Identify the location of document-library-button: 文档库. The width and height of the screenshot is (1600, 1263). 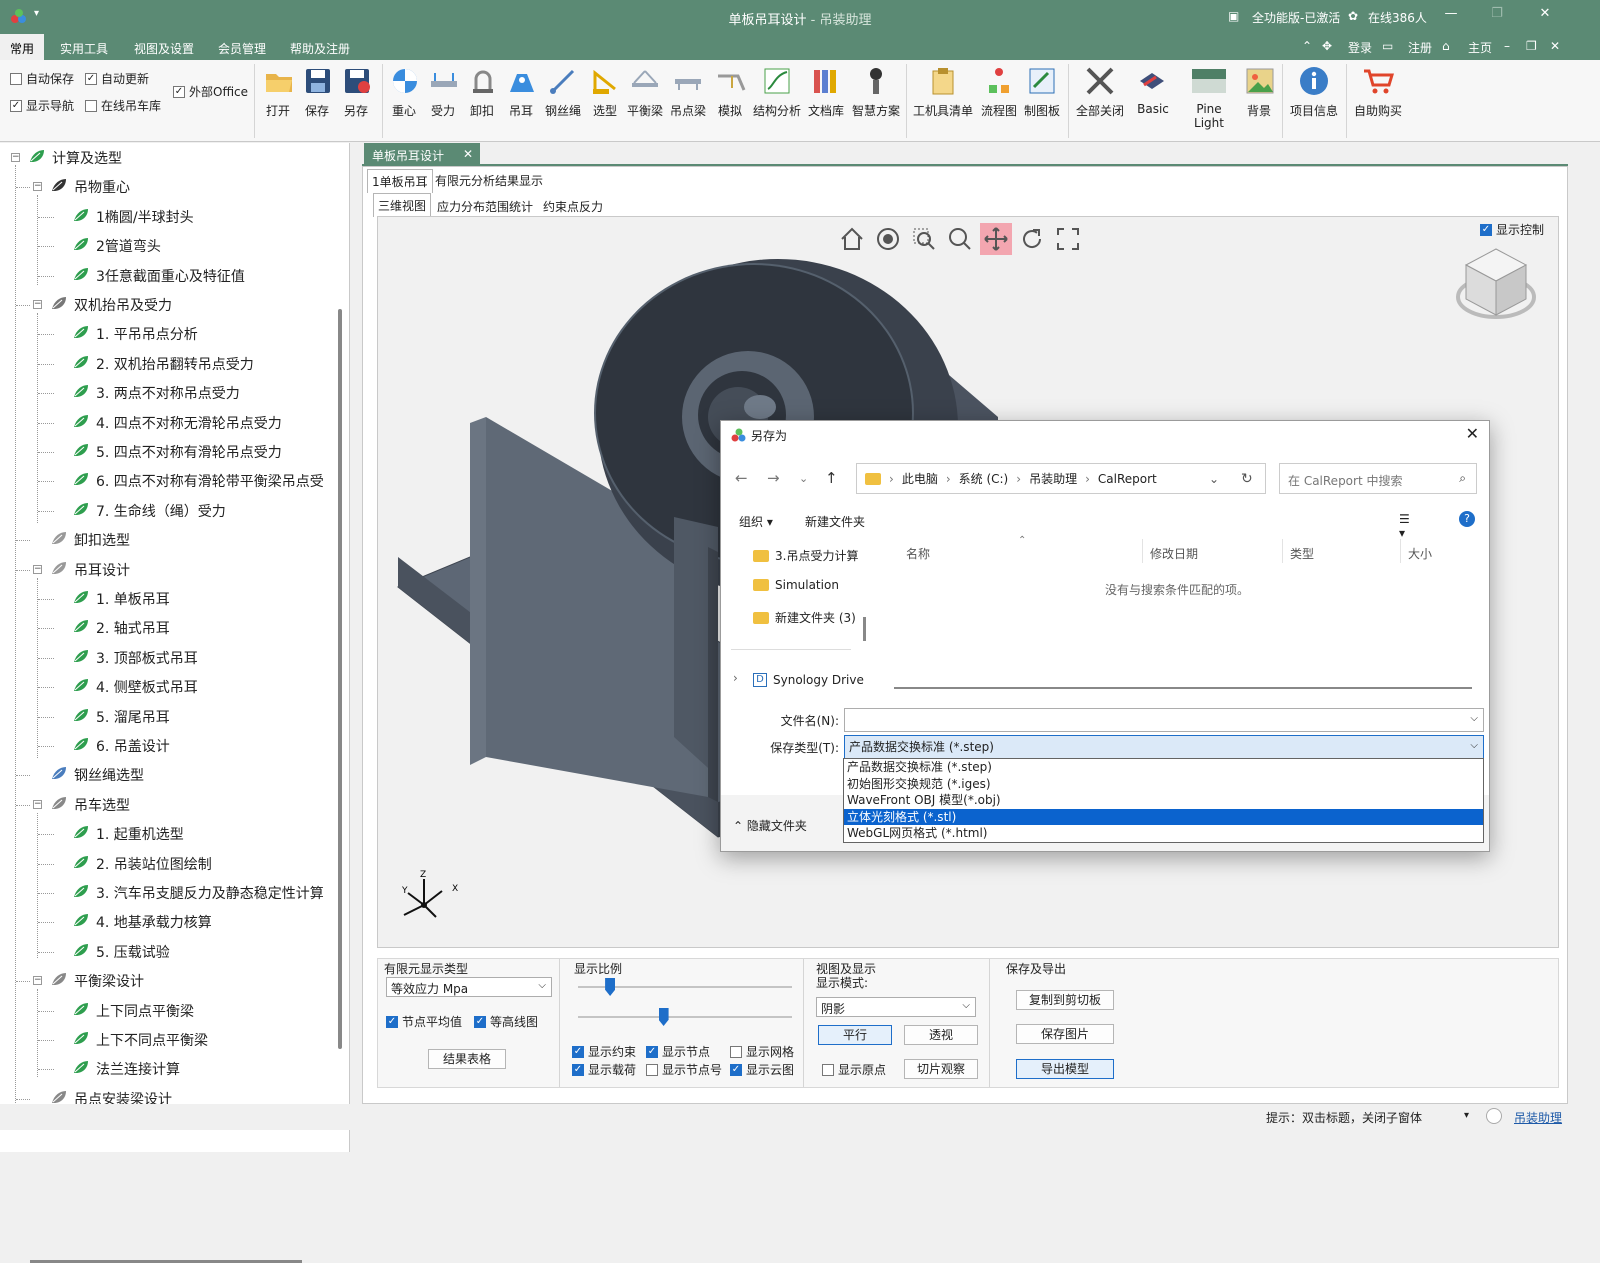
(826, 91).